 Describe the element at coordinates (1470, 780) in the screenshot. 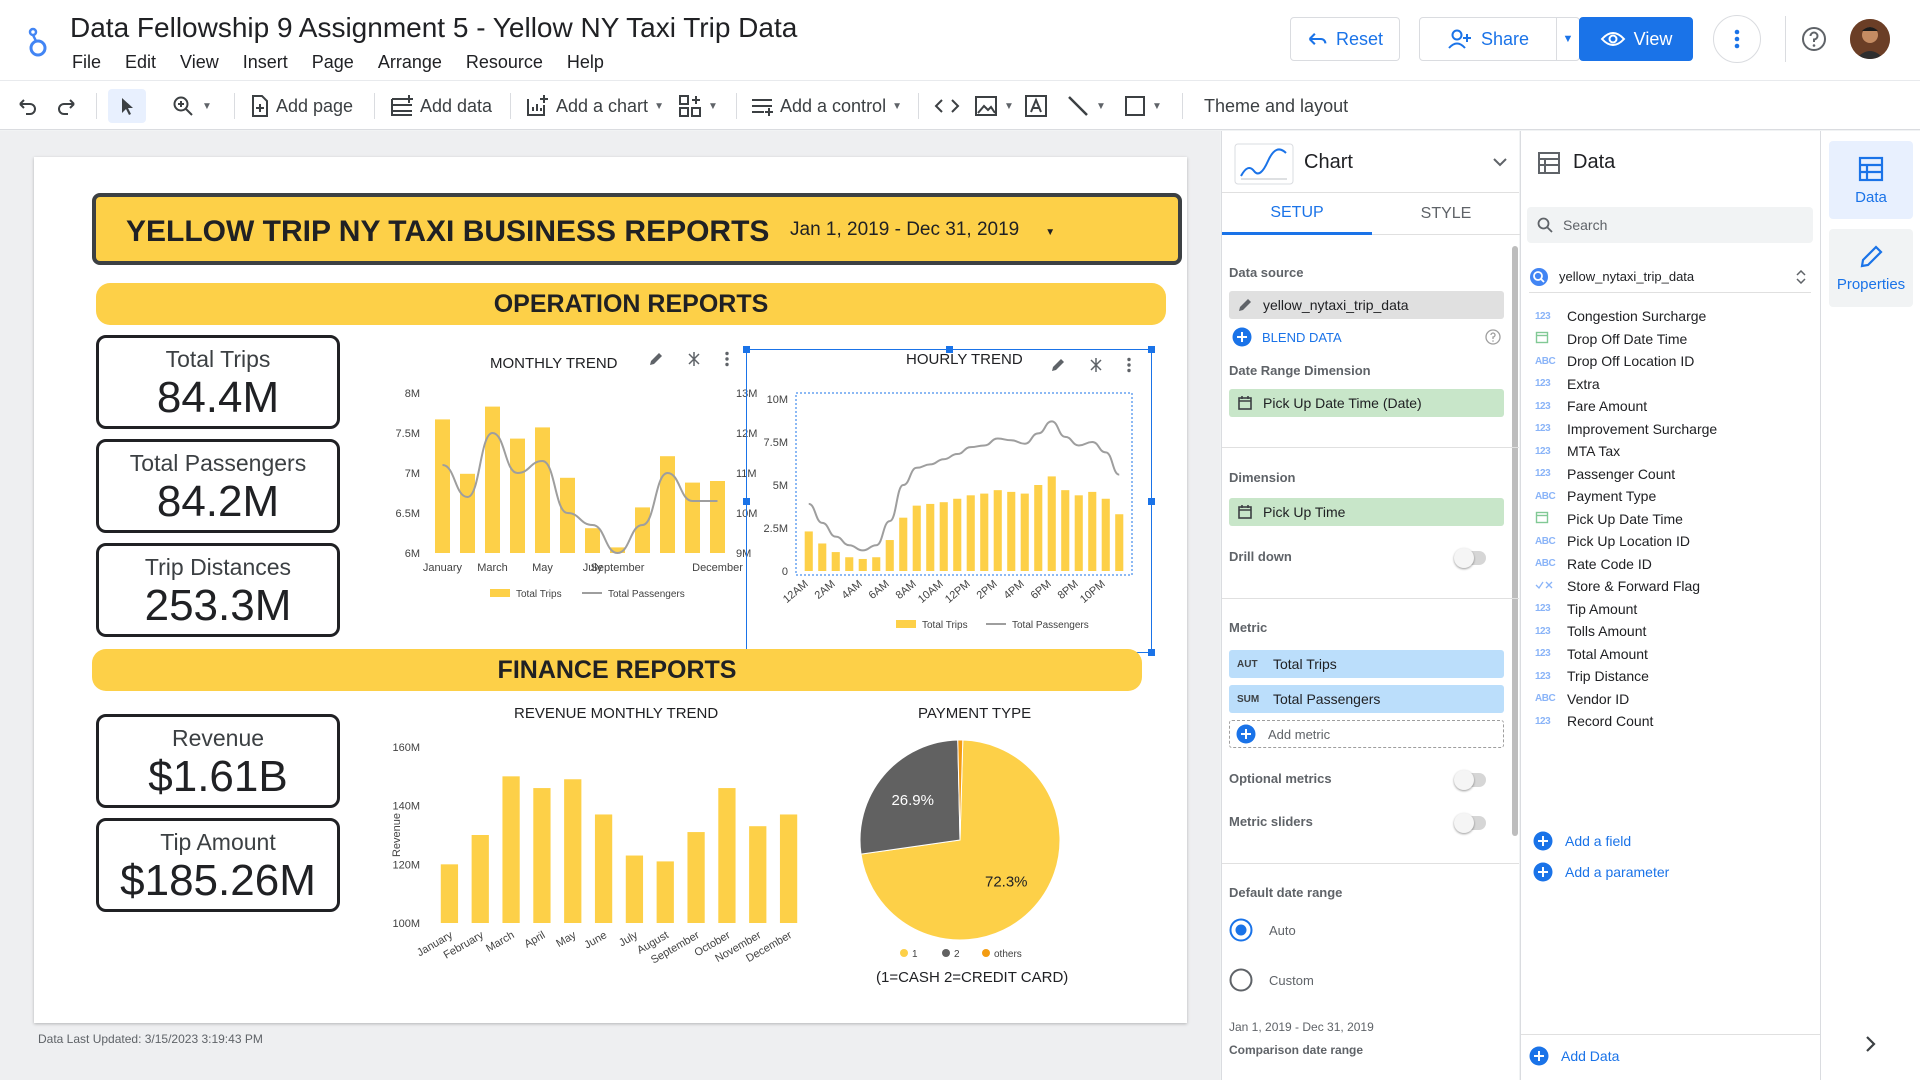

I see `optional-metrics-toggle` at that location.